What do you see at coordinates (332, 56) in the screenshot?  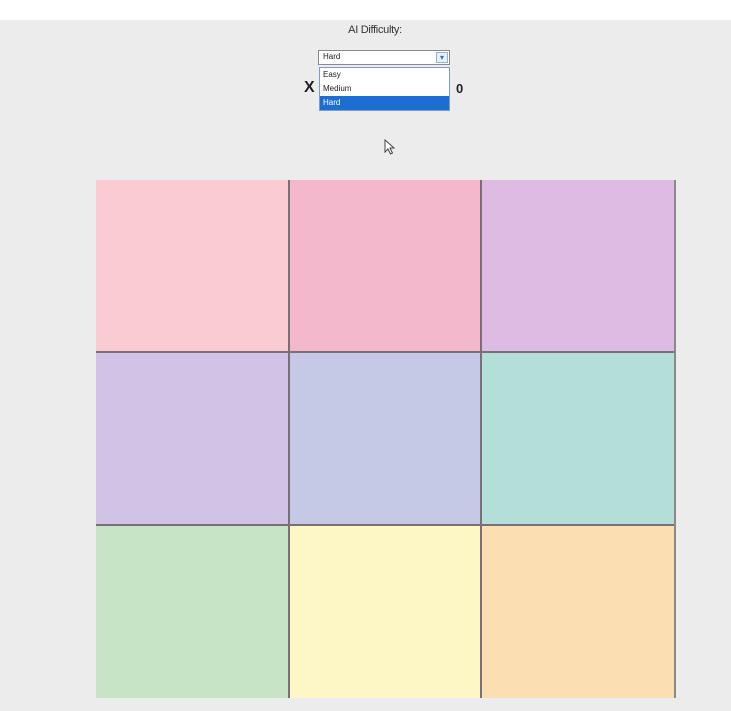 I see `difficulty-select-value: Hard` at bounding box center [332, 56].